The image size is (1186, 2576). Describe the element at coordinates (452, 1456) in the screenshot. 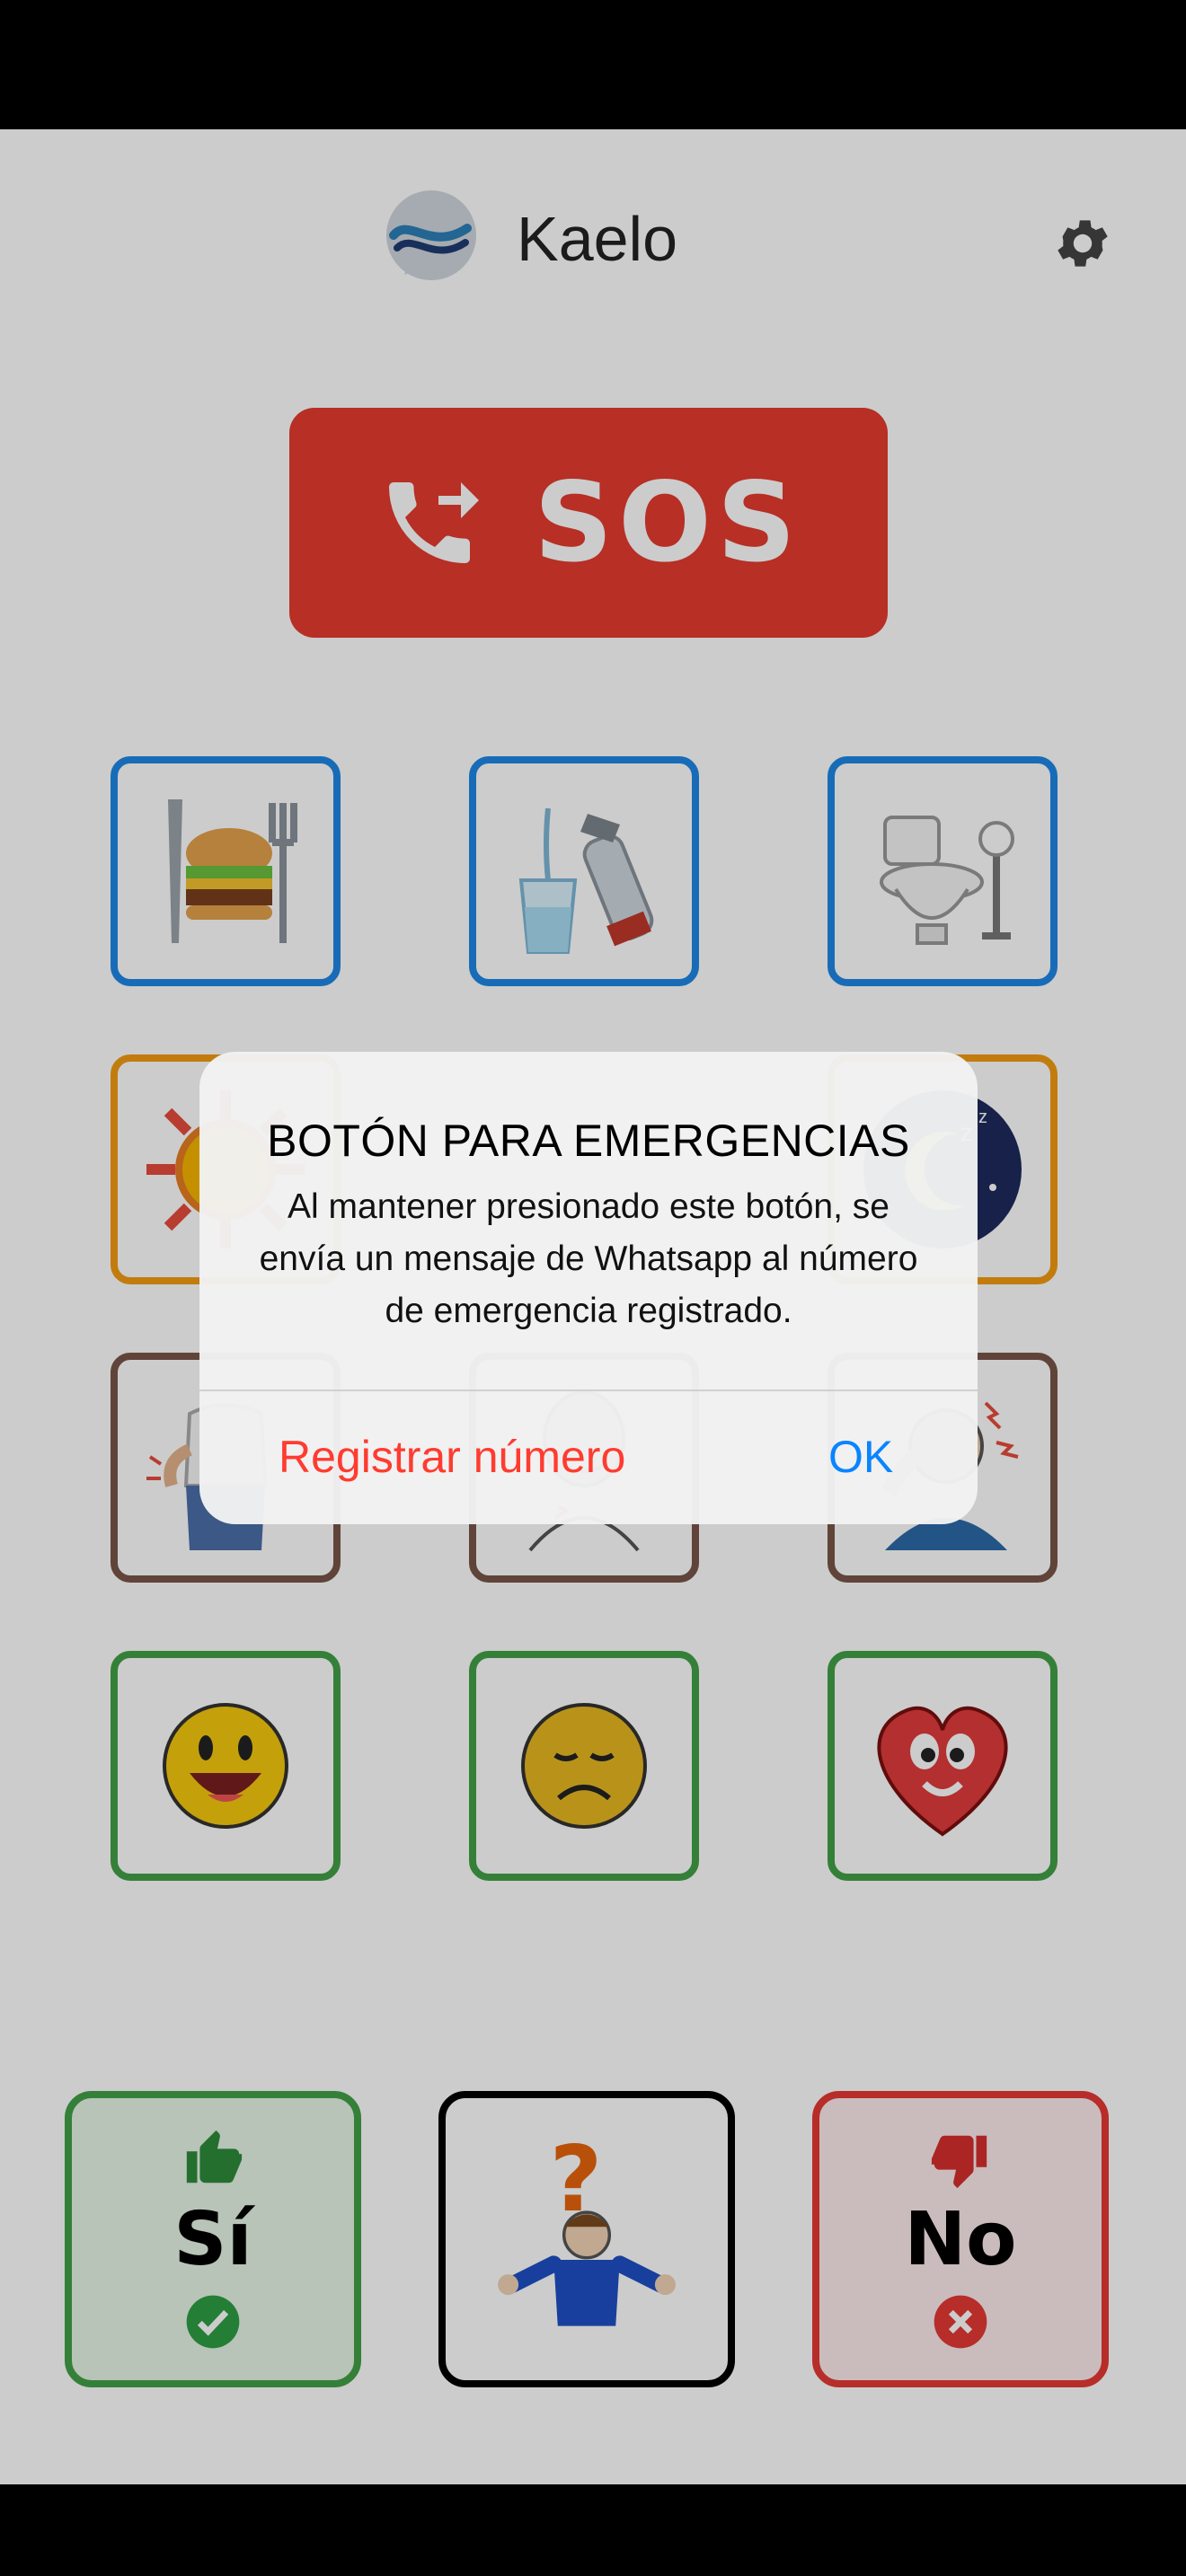

I see `register-number-button: Registrar número` at that location.